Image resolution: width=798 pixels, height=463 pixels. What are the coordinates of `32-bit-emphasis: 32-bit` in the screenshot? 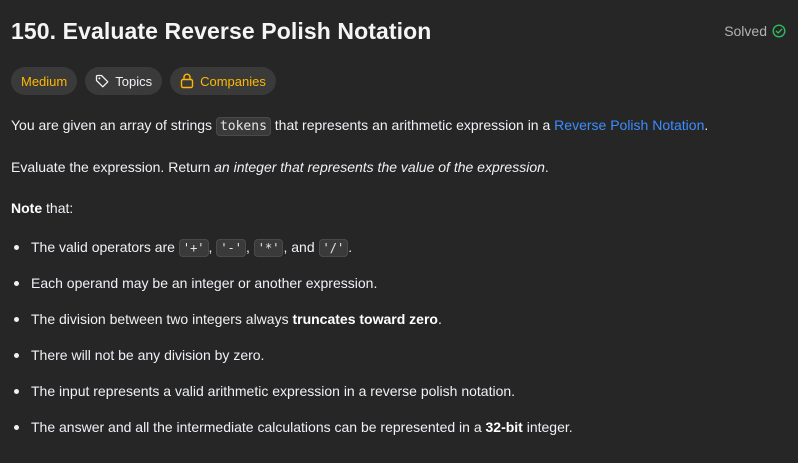 It's located at (504, 427).